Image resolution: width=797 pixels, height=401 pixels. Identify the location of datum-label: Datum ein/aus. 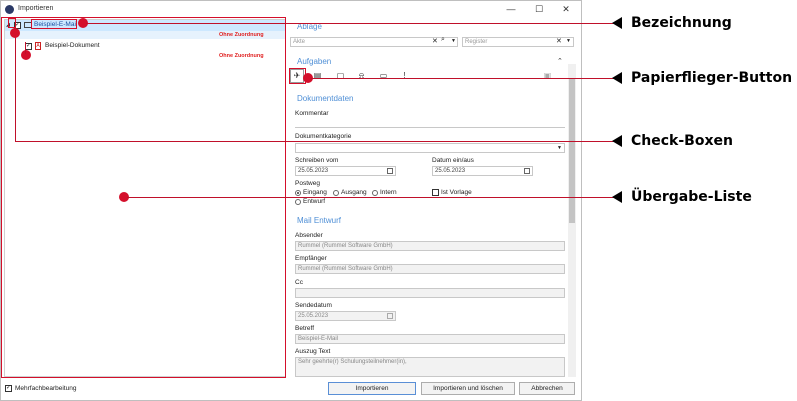
(453, 160).